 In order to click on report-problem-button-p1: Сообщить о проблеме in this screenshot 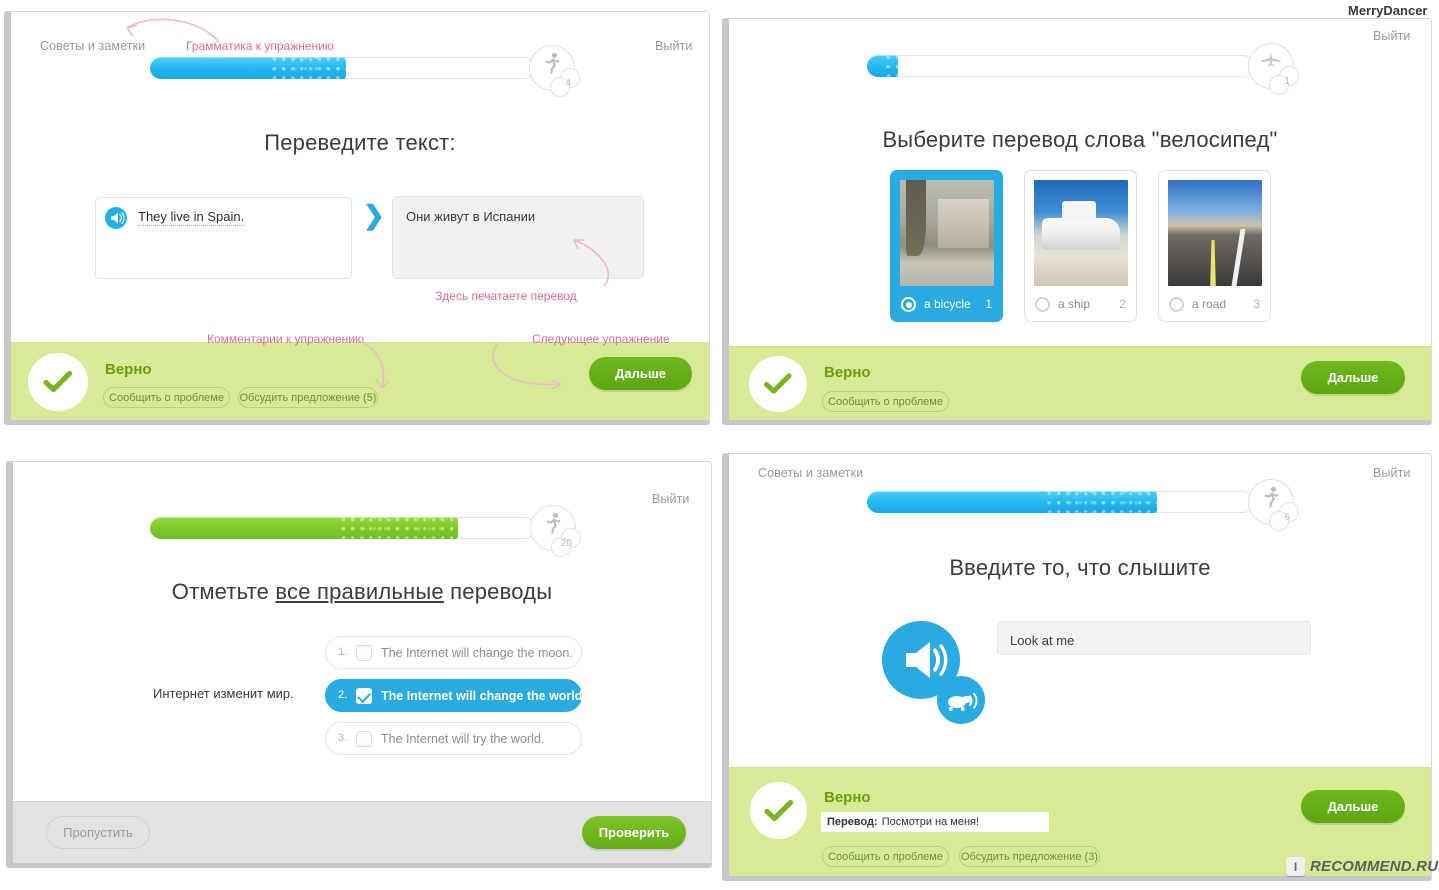, I will do `click(166, 397)`.